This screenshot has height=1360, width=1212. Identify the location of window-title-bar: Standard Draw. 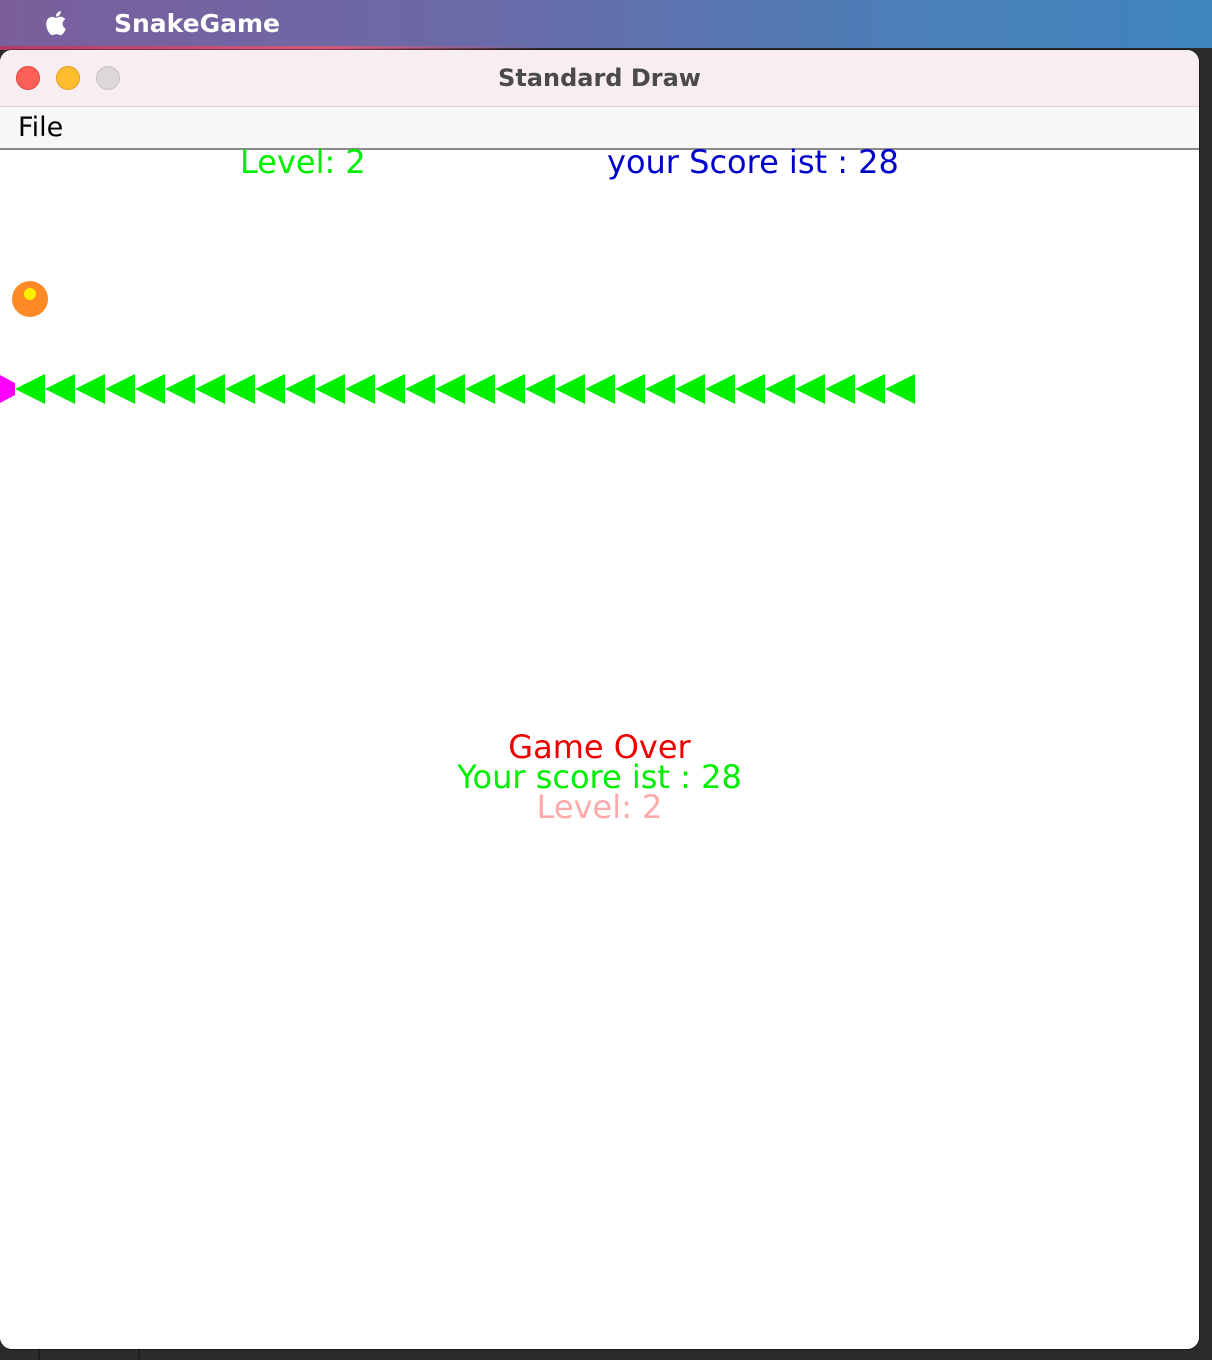
(599, 78).